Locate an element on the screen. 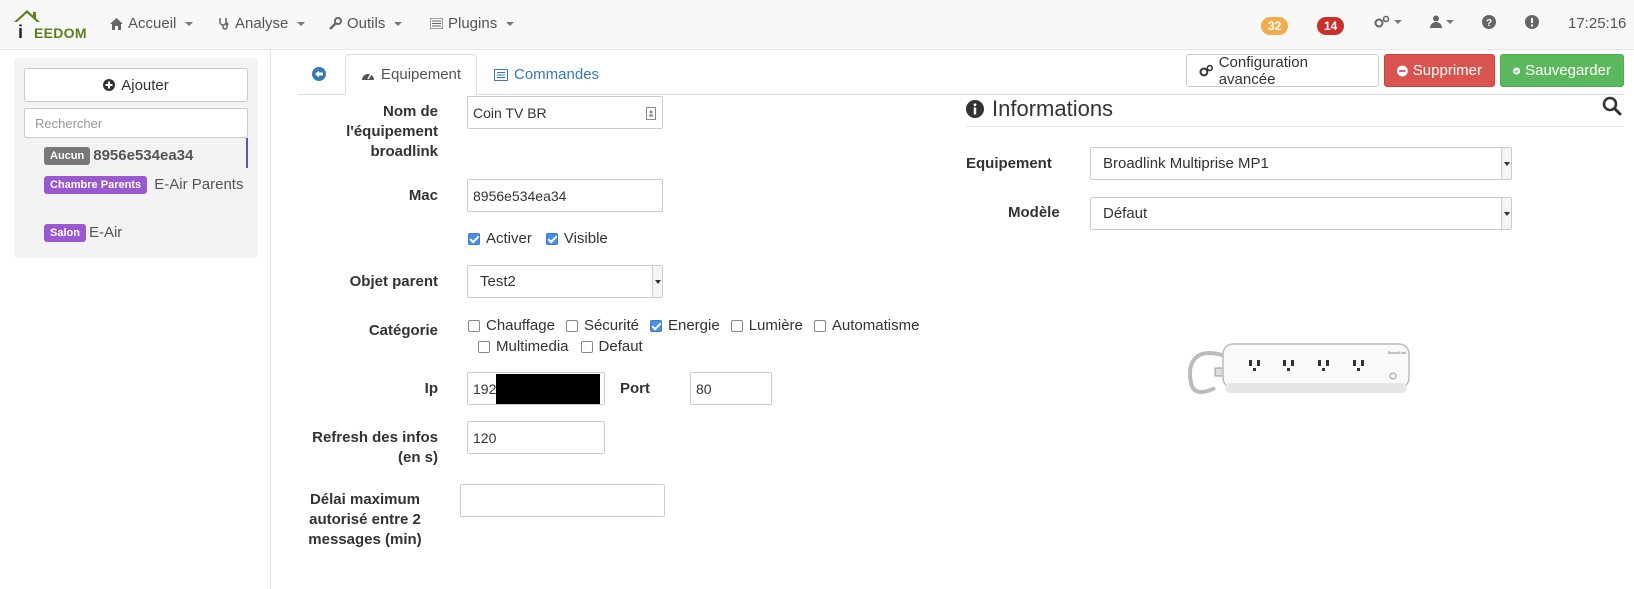 Image resolution: width=1634 pixels, height=589 pixels. visible-checkbox: Visible is located at coordinates (576, 238).